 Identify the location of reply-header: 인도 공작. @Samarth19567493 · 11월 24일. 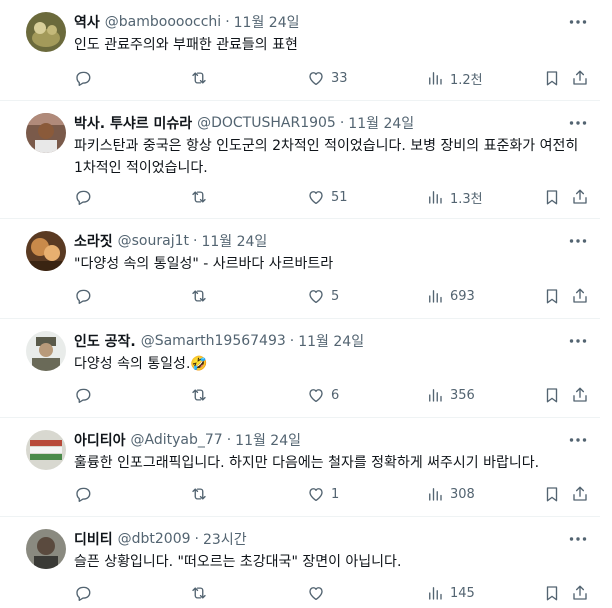
(317, 341).